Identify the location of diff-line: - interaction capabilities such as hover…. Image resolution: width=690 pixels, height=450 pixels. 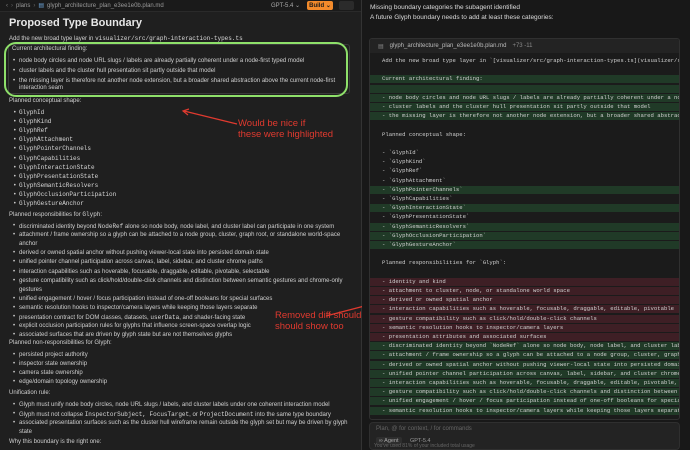
(524, 309).